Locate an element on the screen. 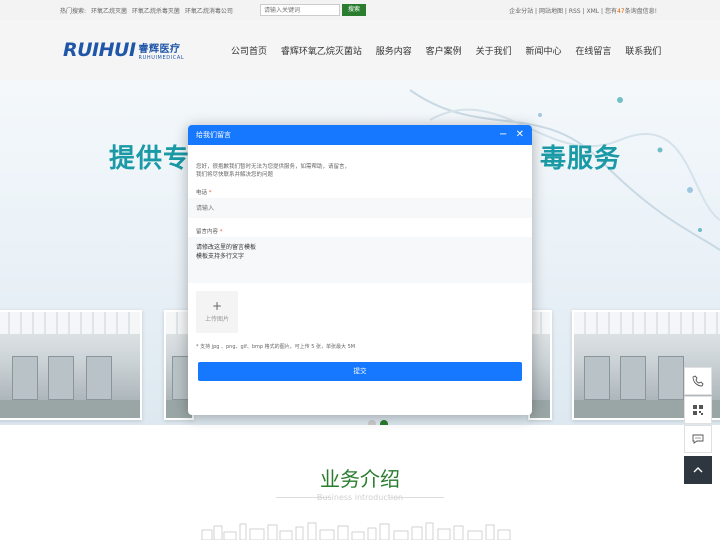 This screenshot has height=540, width=720. side-phone-button is located at coordinates (698, 381).